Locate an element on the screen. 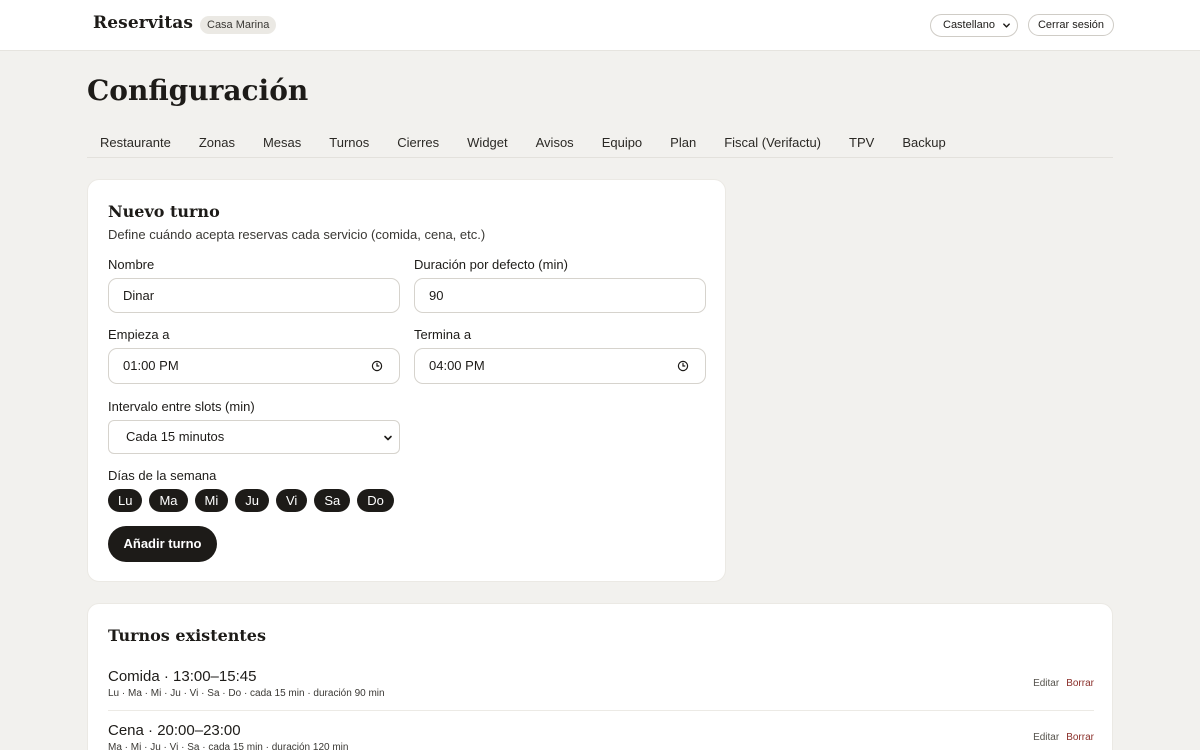 The image size is (1200, 750). duration-input: 90 is located at coordinates (560, 295).